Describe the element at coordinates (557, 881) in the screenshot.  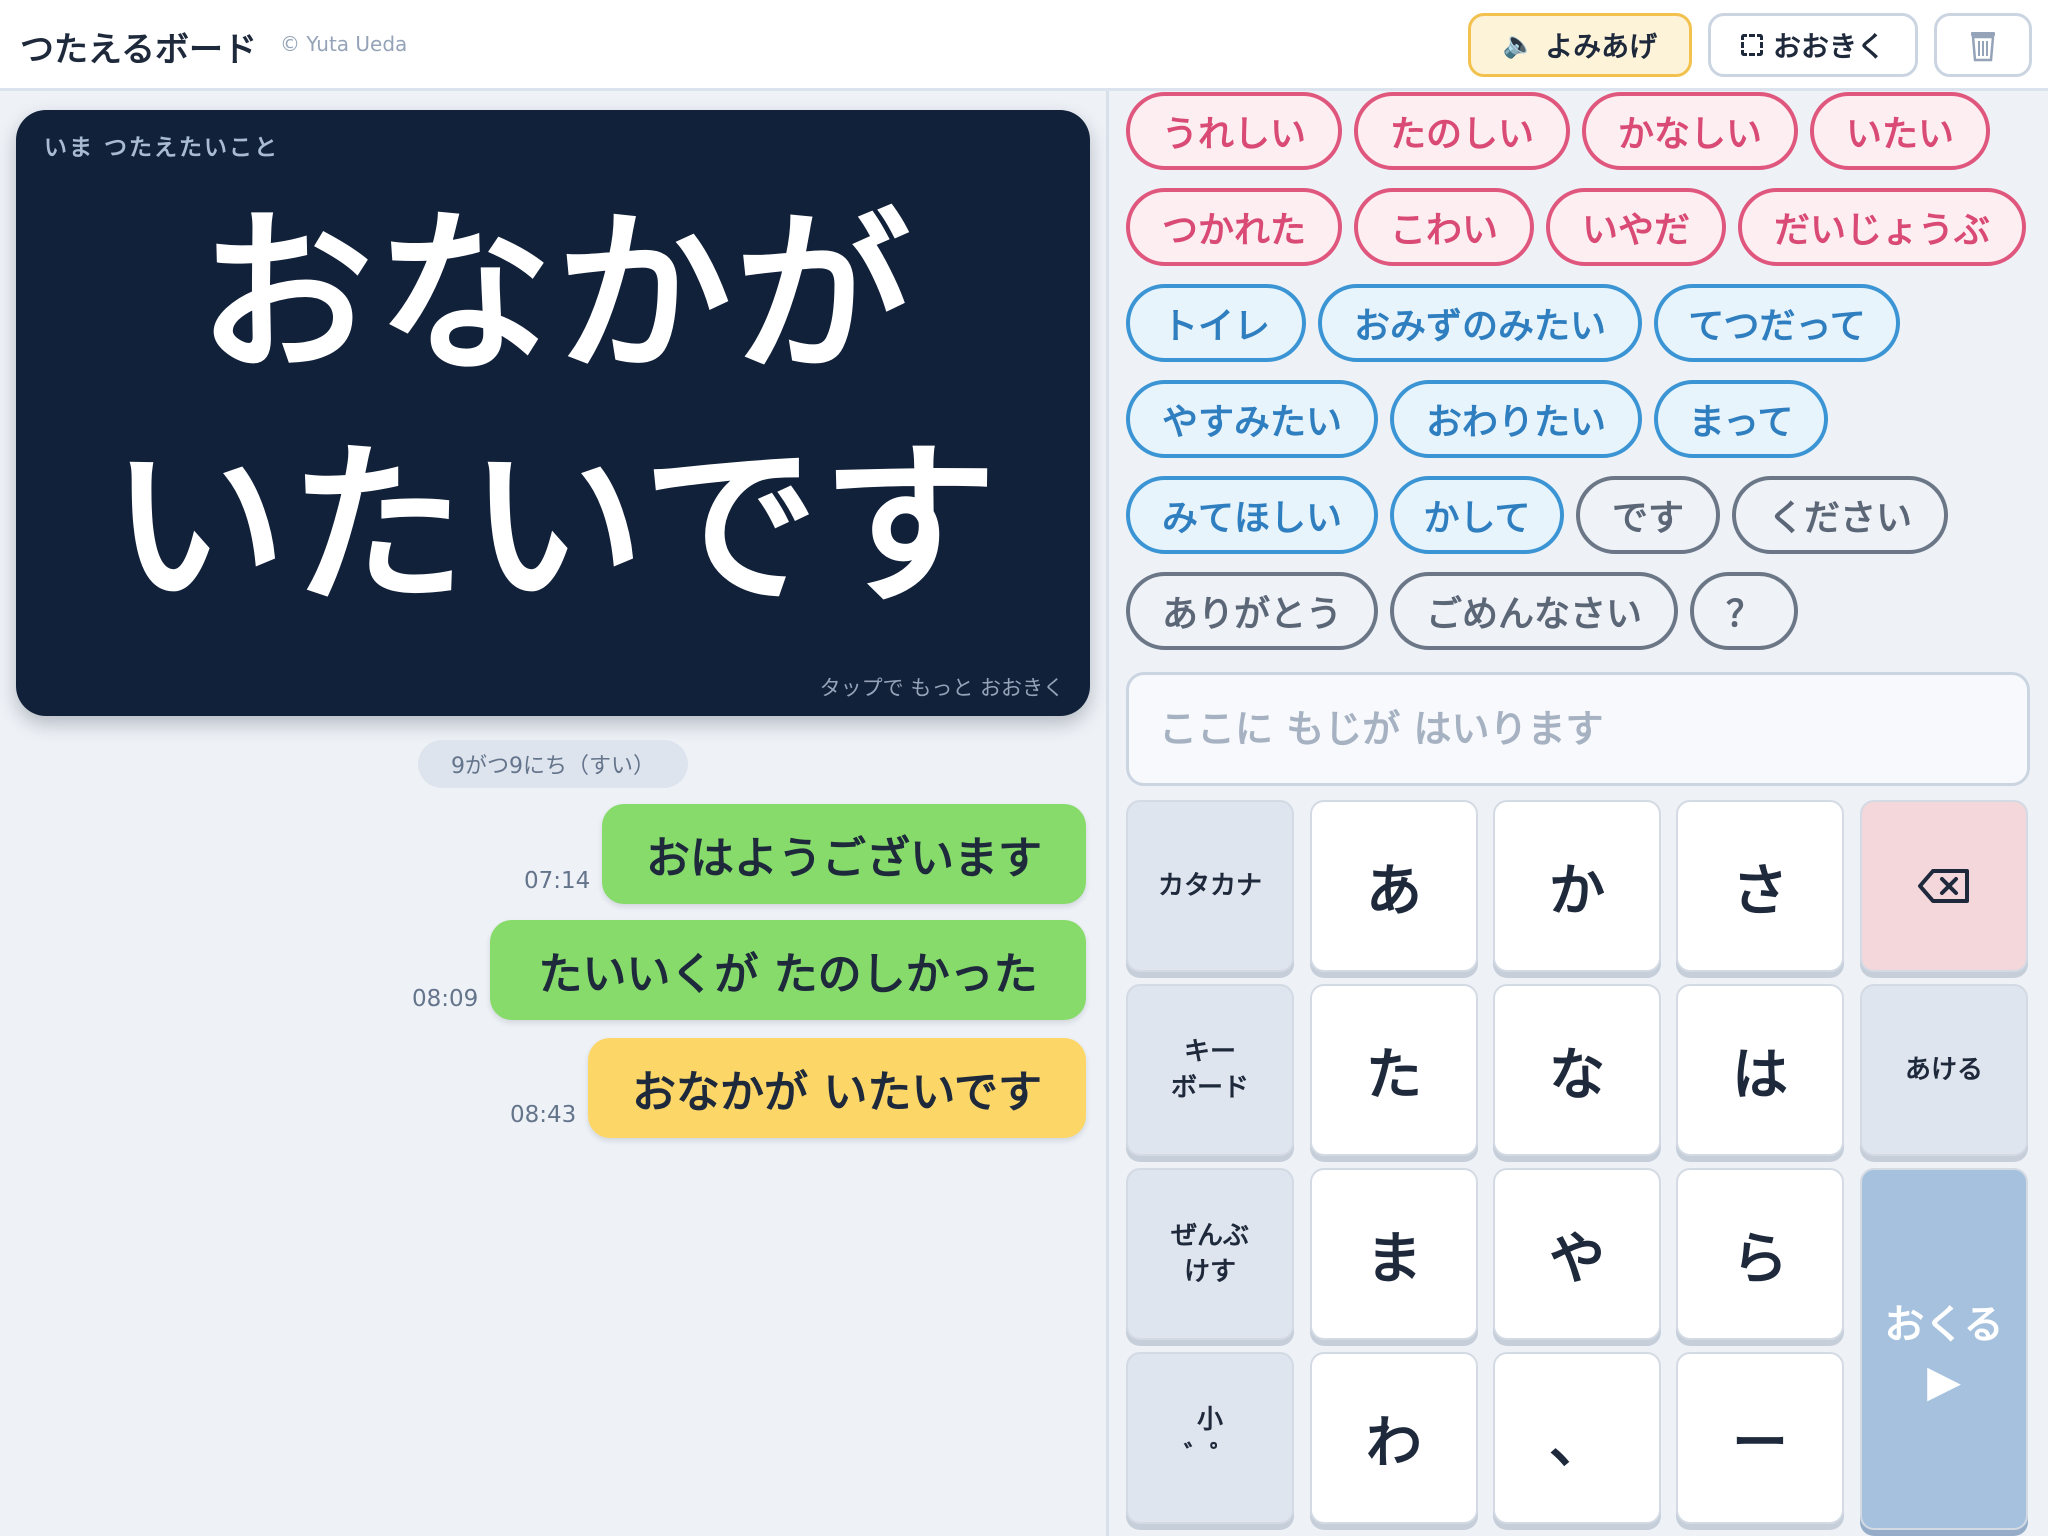
I see `message-time: 07:14` at that location.